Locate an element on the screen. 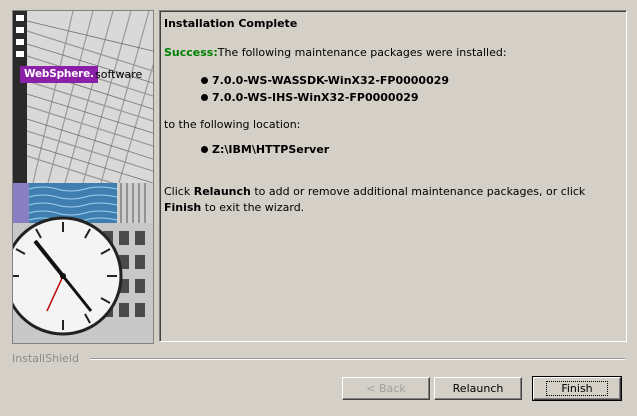  instructions-part-3: to exit the wizard. is located at coordinates (253, 207).